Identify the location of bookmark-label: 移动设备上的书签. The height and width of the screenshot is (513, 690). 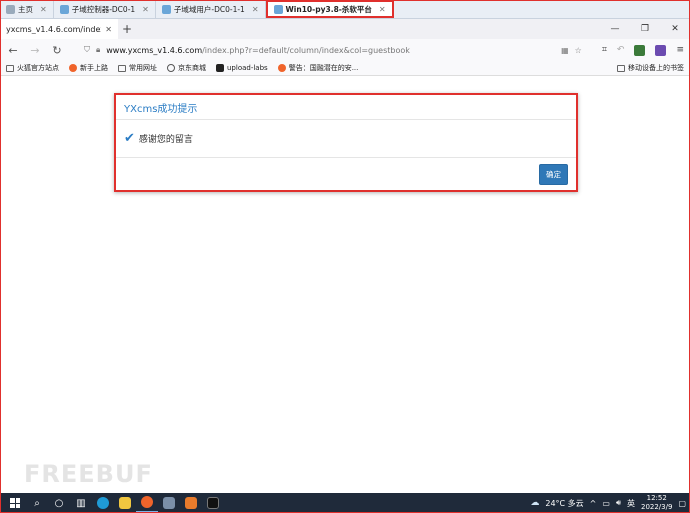
(656, 68).